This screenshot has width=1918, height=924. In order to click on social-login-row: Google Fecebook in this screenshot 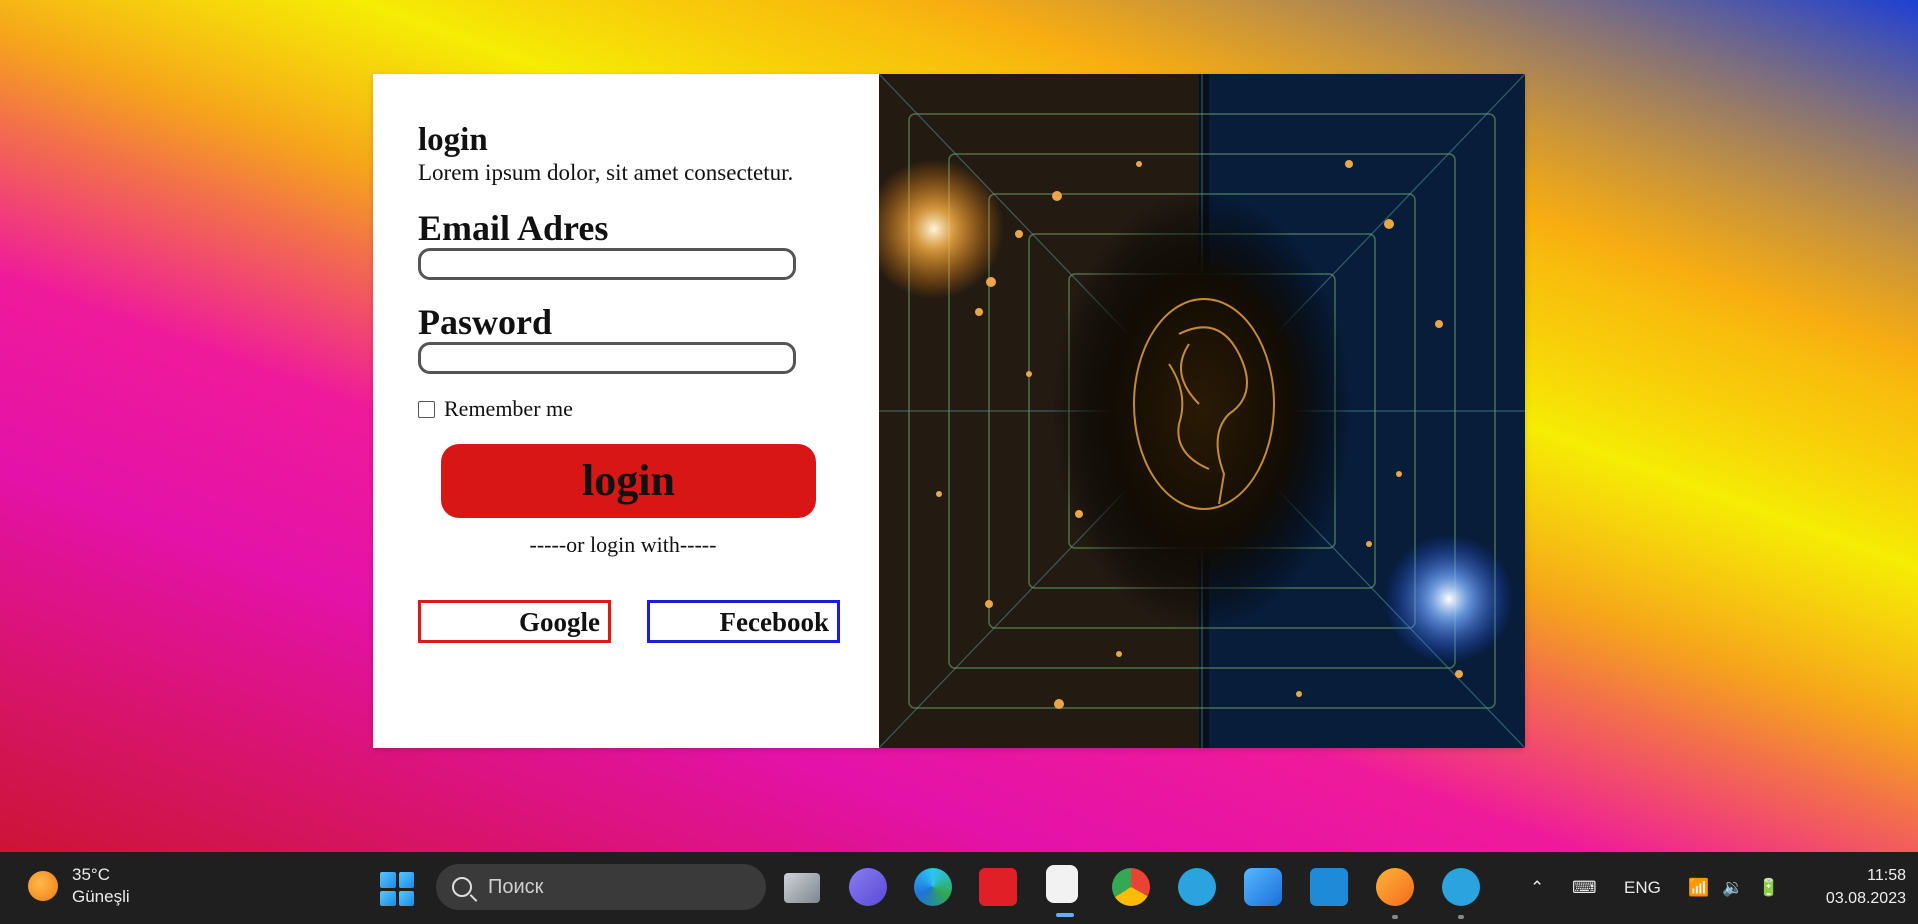, I will do `click(648, 621)`.